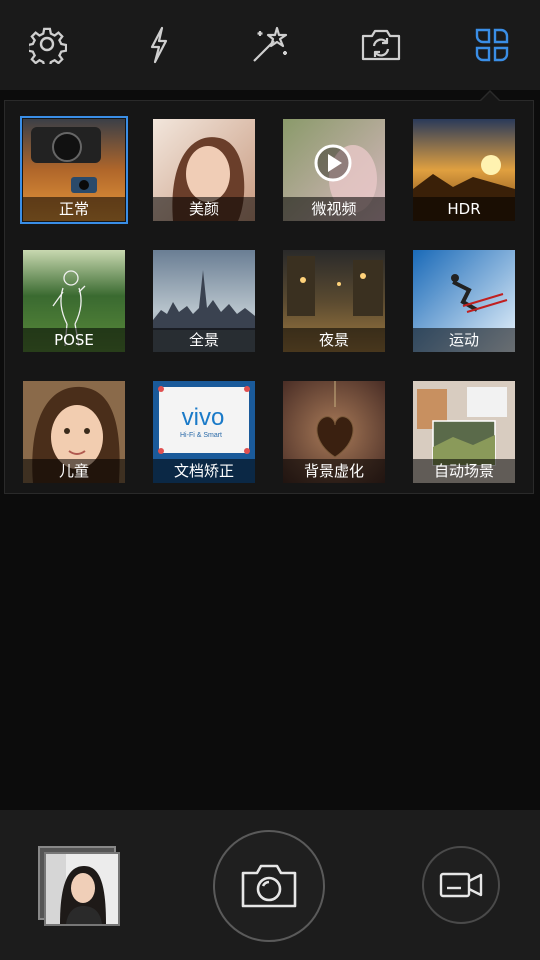  What do you see at coordinates (464, 301) in the screenshot?
I see `mode-sports: 运动` at bounding box center [464, 301].